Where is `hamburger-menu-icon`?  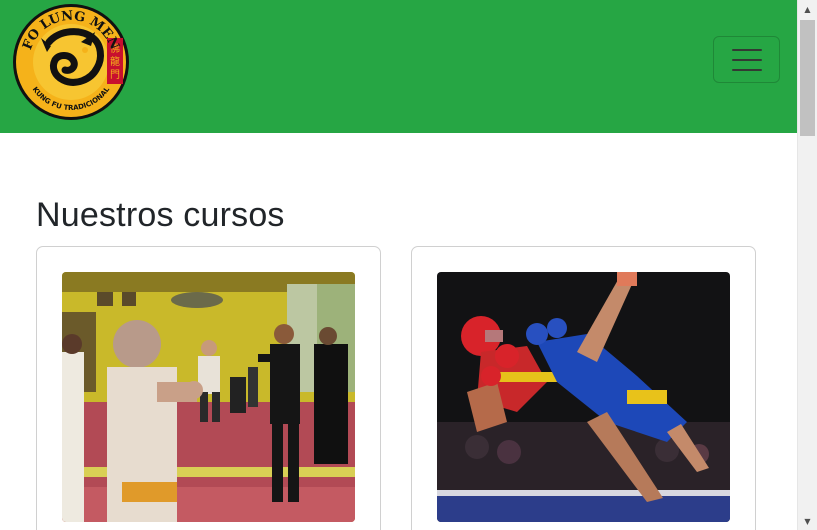
hamburger-menu-icon is located at coordinates (746, 59).